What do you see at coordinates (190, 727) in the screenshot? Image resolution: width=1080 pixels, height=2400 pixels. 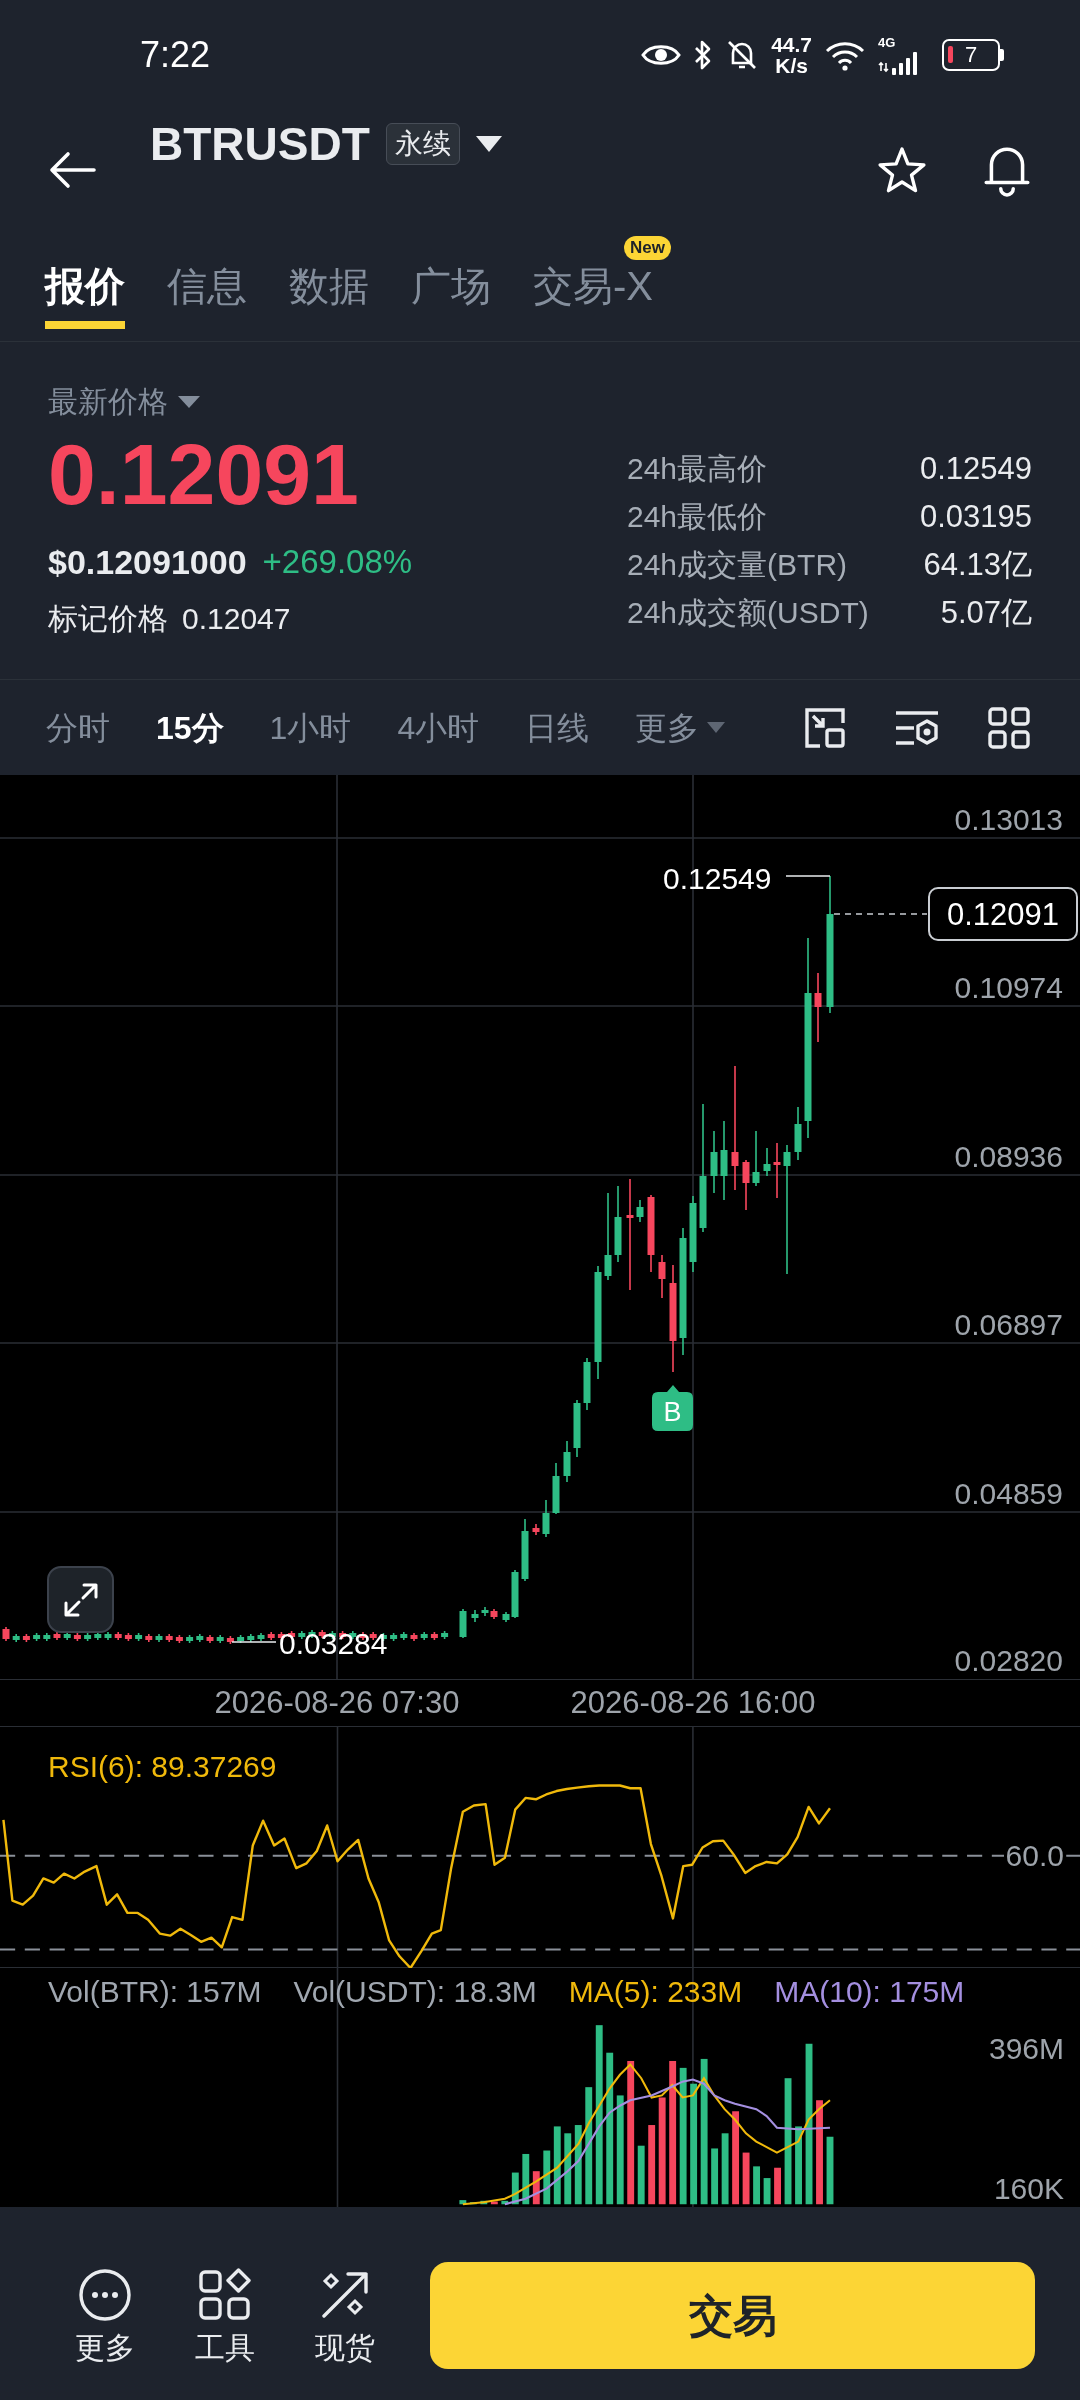 I see `interval-tab: 15分` at bounding box center [190, 727].